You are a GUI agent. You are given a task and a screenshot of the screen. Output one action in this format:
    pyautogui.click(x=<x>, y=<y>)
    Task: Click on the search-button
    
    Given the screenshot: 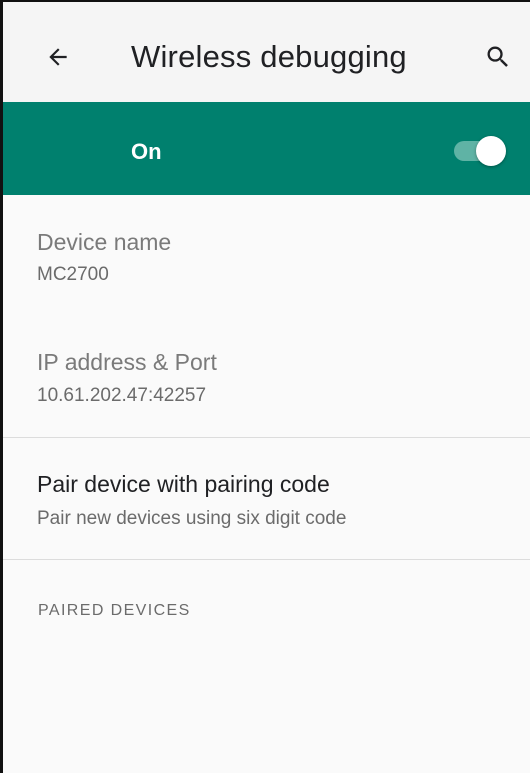 What is the action you would take?
    pyautogui.click(x=498, y=57)
    